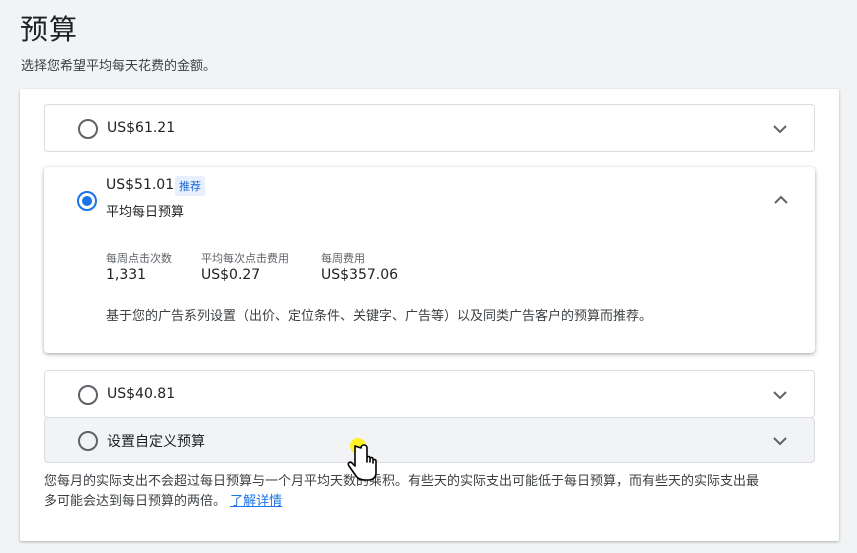  I want to click on footnote-line2: 多可能会达到每日预算的两倍。, so click(135, 501).